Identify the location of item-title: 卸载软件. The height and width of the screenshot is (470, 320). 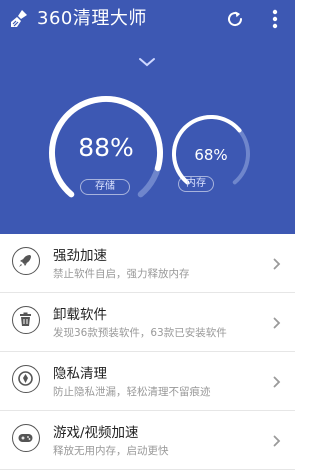
(80, 315).